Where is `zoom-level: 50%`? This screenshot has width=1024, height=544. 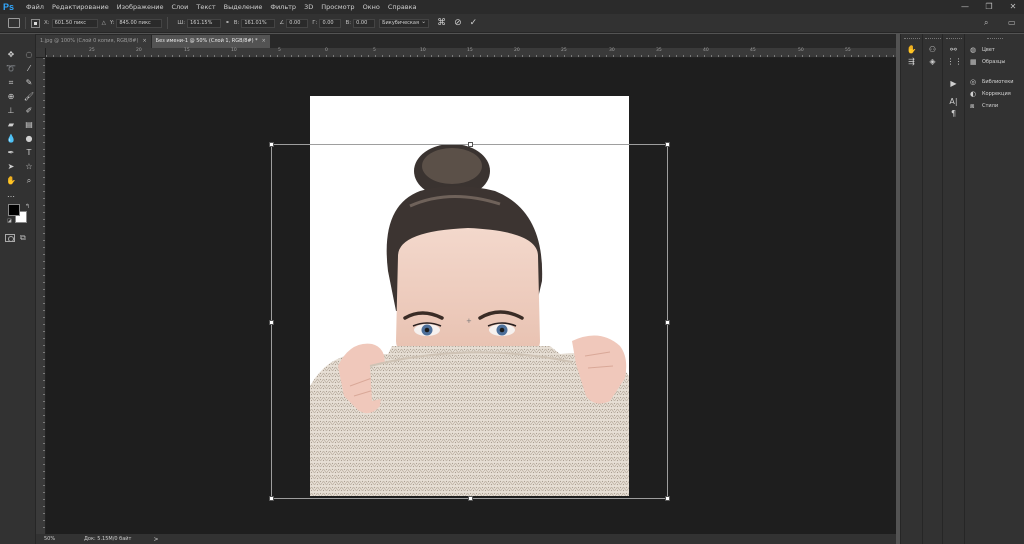
zoom-level: 50% is located at coordinates (59, 539).